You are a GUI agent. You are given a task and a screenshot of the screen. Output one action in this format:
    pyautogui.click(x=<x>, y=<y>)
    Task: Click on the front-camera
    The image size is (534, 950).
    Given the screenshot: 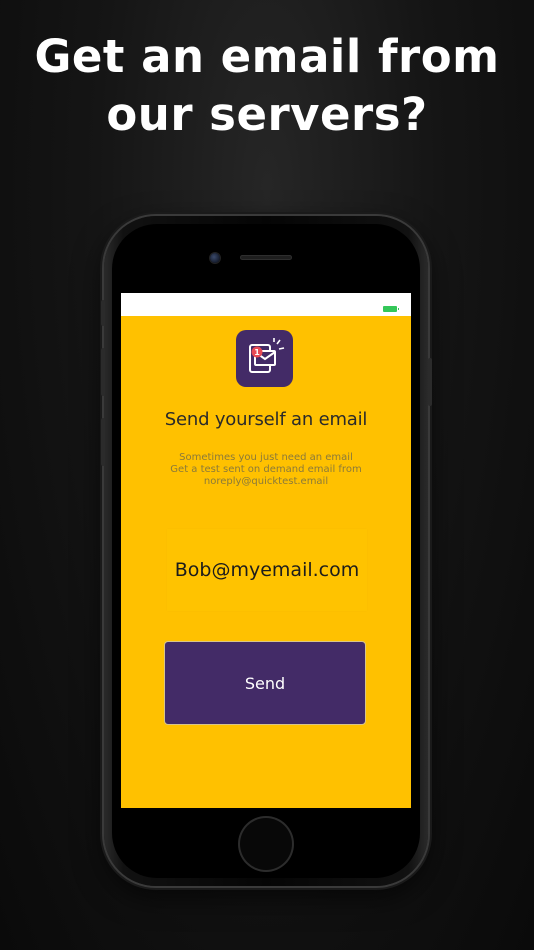 What is the action you would take?
    pyautogui.click(x=215, y=258)
    